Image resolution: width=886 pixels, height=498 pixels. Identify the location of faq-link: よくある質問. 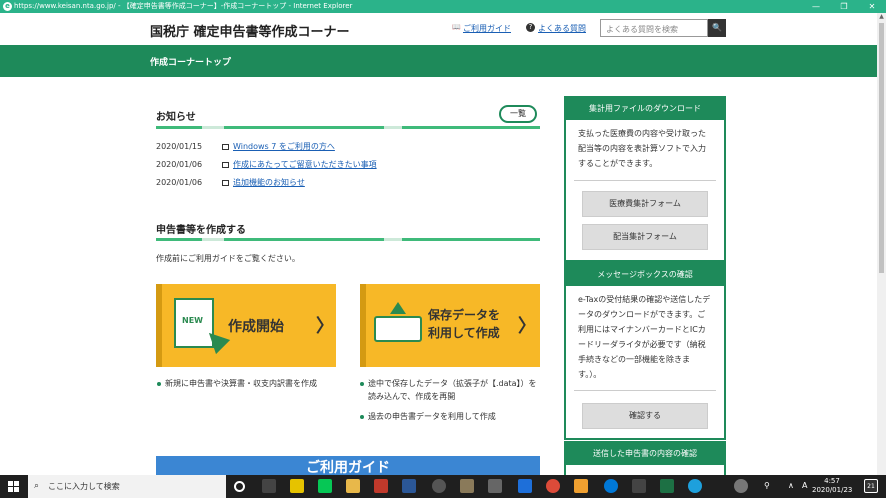
(562, 28).